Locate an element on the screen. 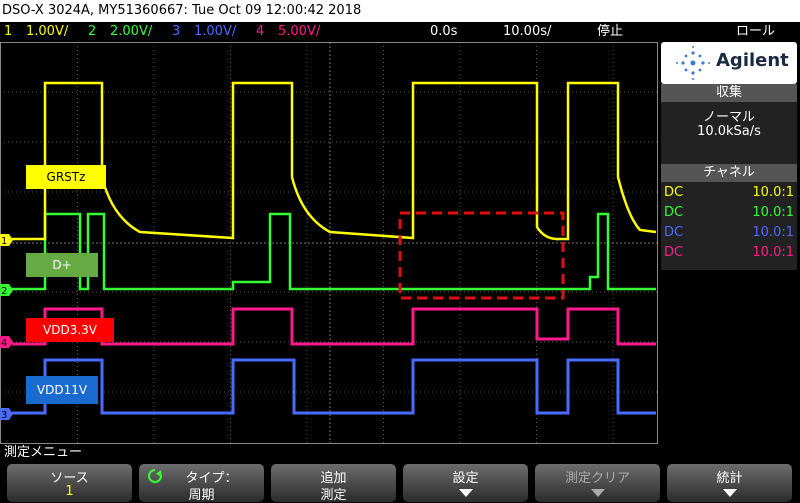 The height and width of the screenshot is (503, 800). softkey-statistics: 統計 is located at coordinates (729, 483).